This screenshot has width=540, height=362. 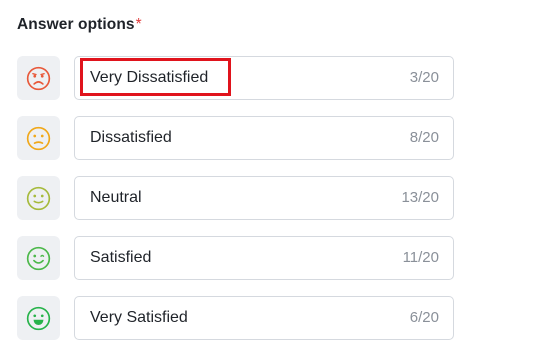 I want to click on answer-options-label-text: Answer options, so click(x=76, y=24).